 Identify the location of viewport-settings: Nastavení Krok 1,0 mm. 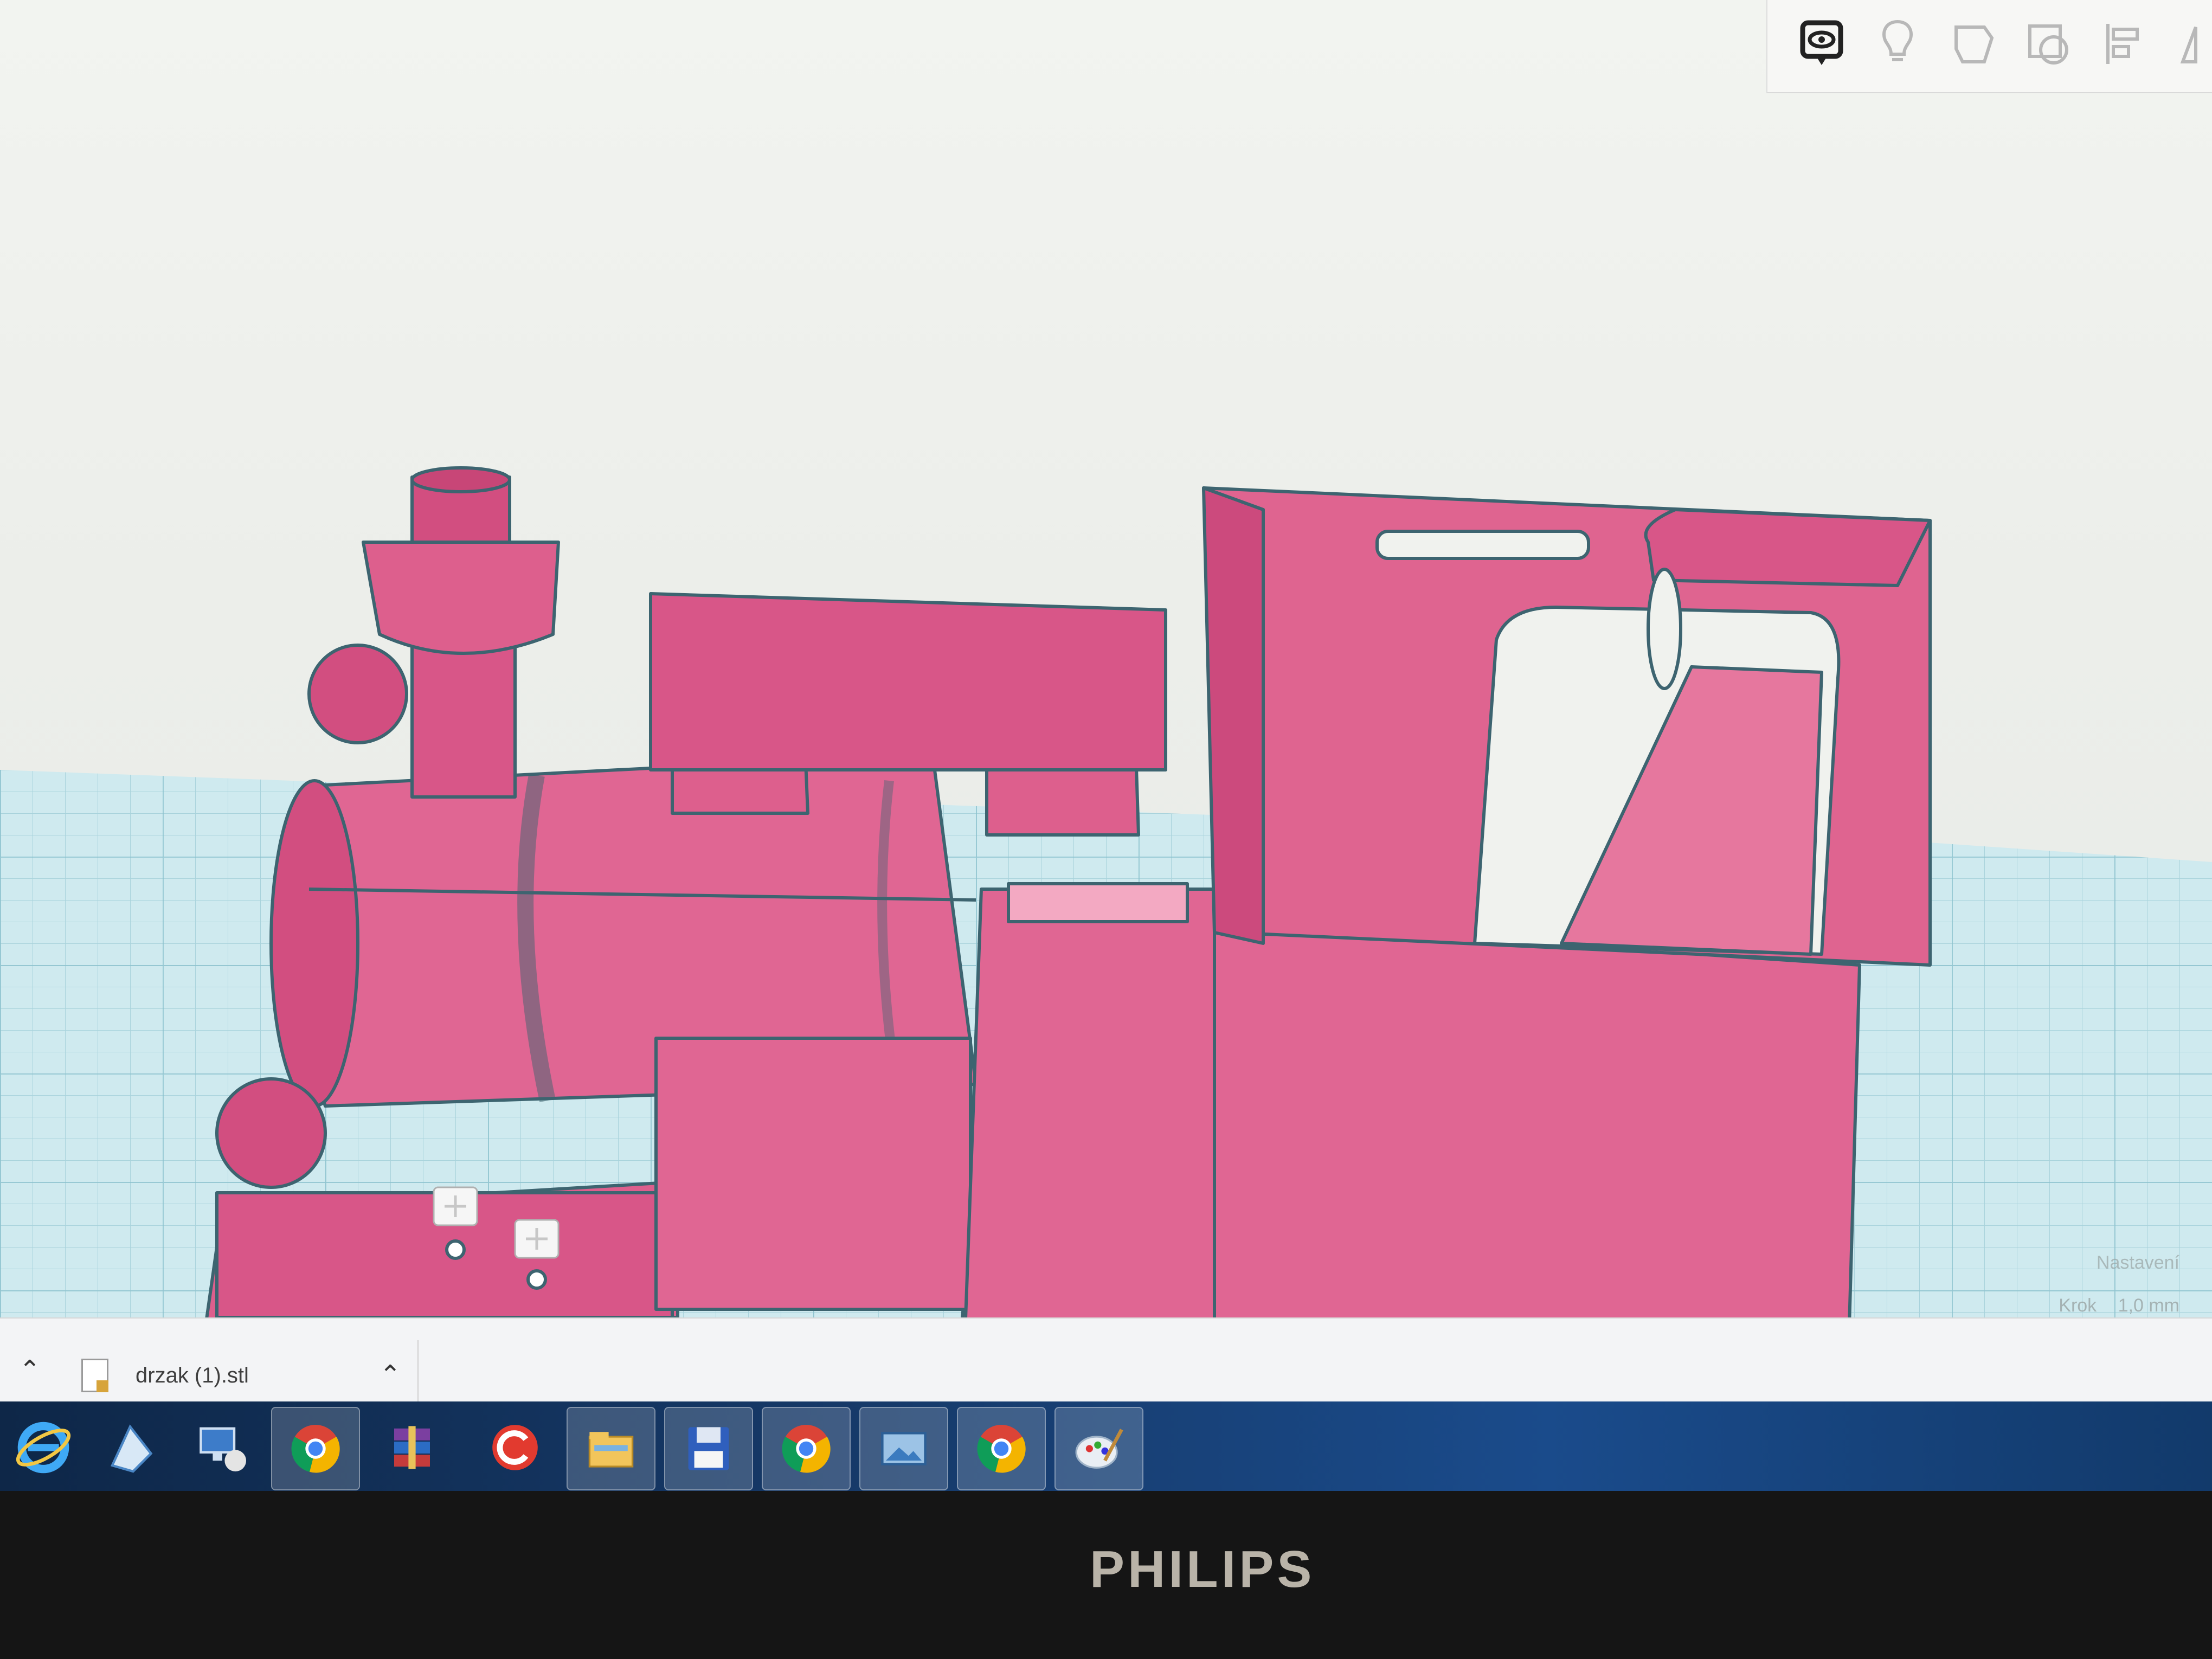
(2110, 1284).